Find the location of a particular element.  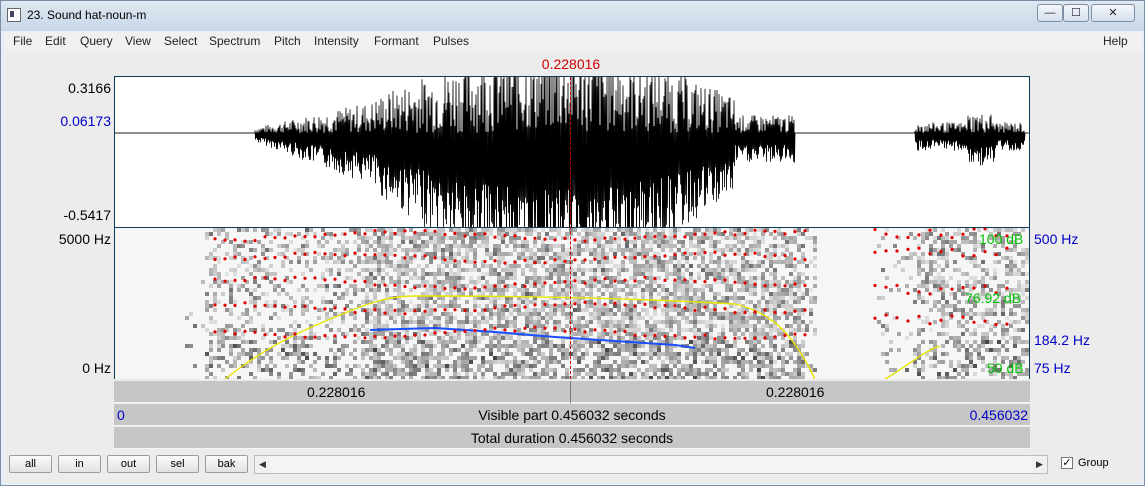

menu-formant: Formant is located at coordinates (396, 41).